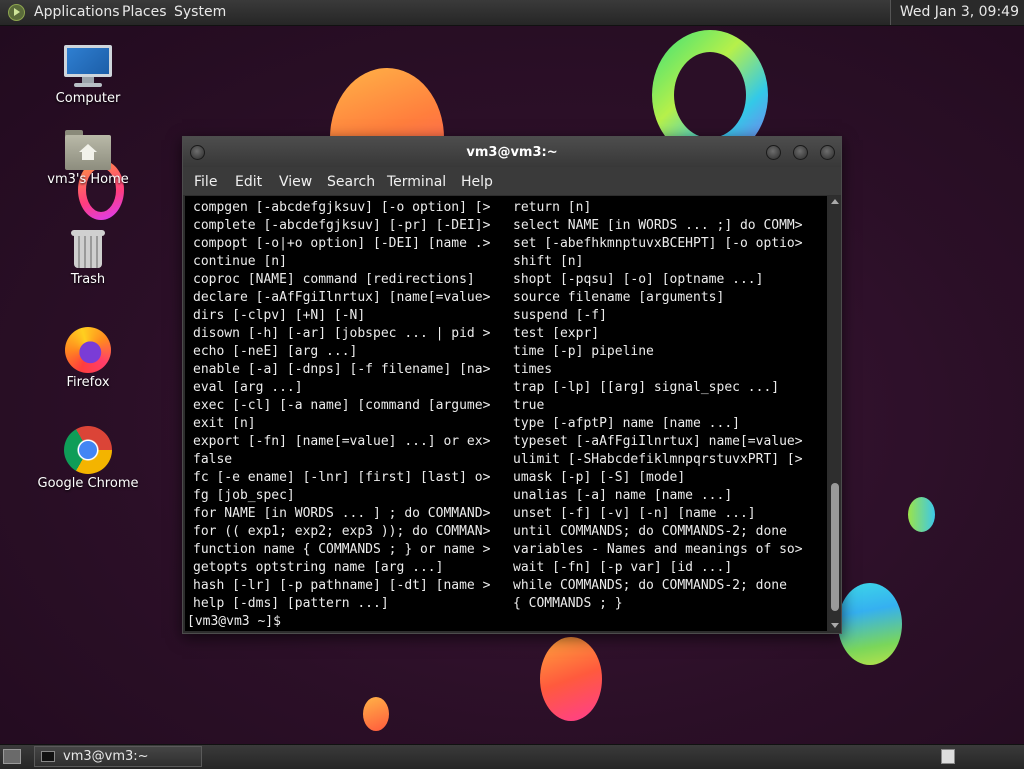  Describe the element at coordinates (342, 207) in the screenshot. I see `terminal-line: compgen [-abcdefgjksuv] [-o option] [>` at that location.